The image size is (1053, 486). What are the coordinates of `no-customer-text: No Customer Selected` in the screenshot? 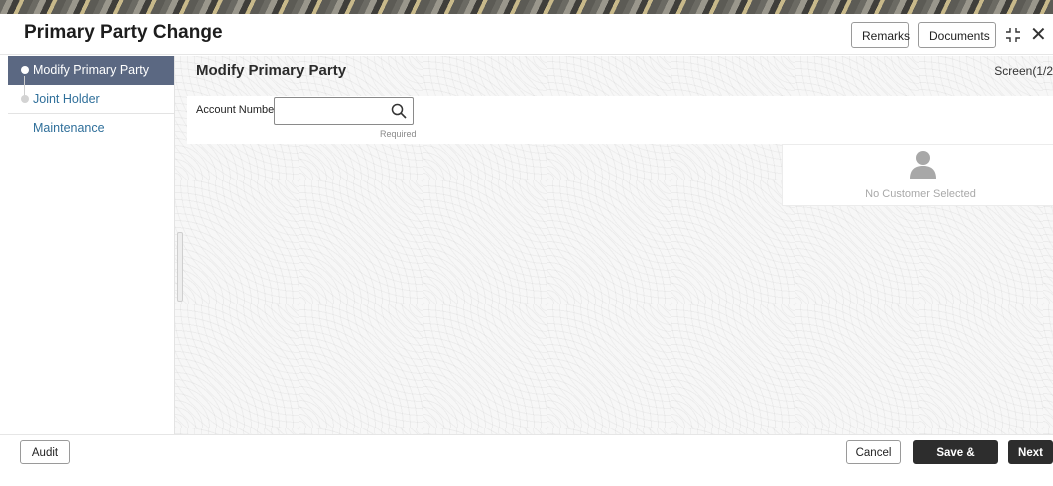 It's located at (920, 194).